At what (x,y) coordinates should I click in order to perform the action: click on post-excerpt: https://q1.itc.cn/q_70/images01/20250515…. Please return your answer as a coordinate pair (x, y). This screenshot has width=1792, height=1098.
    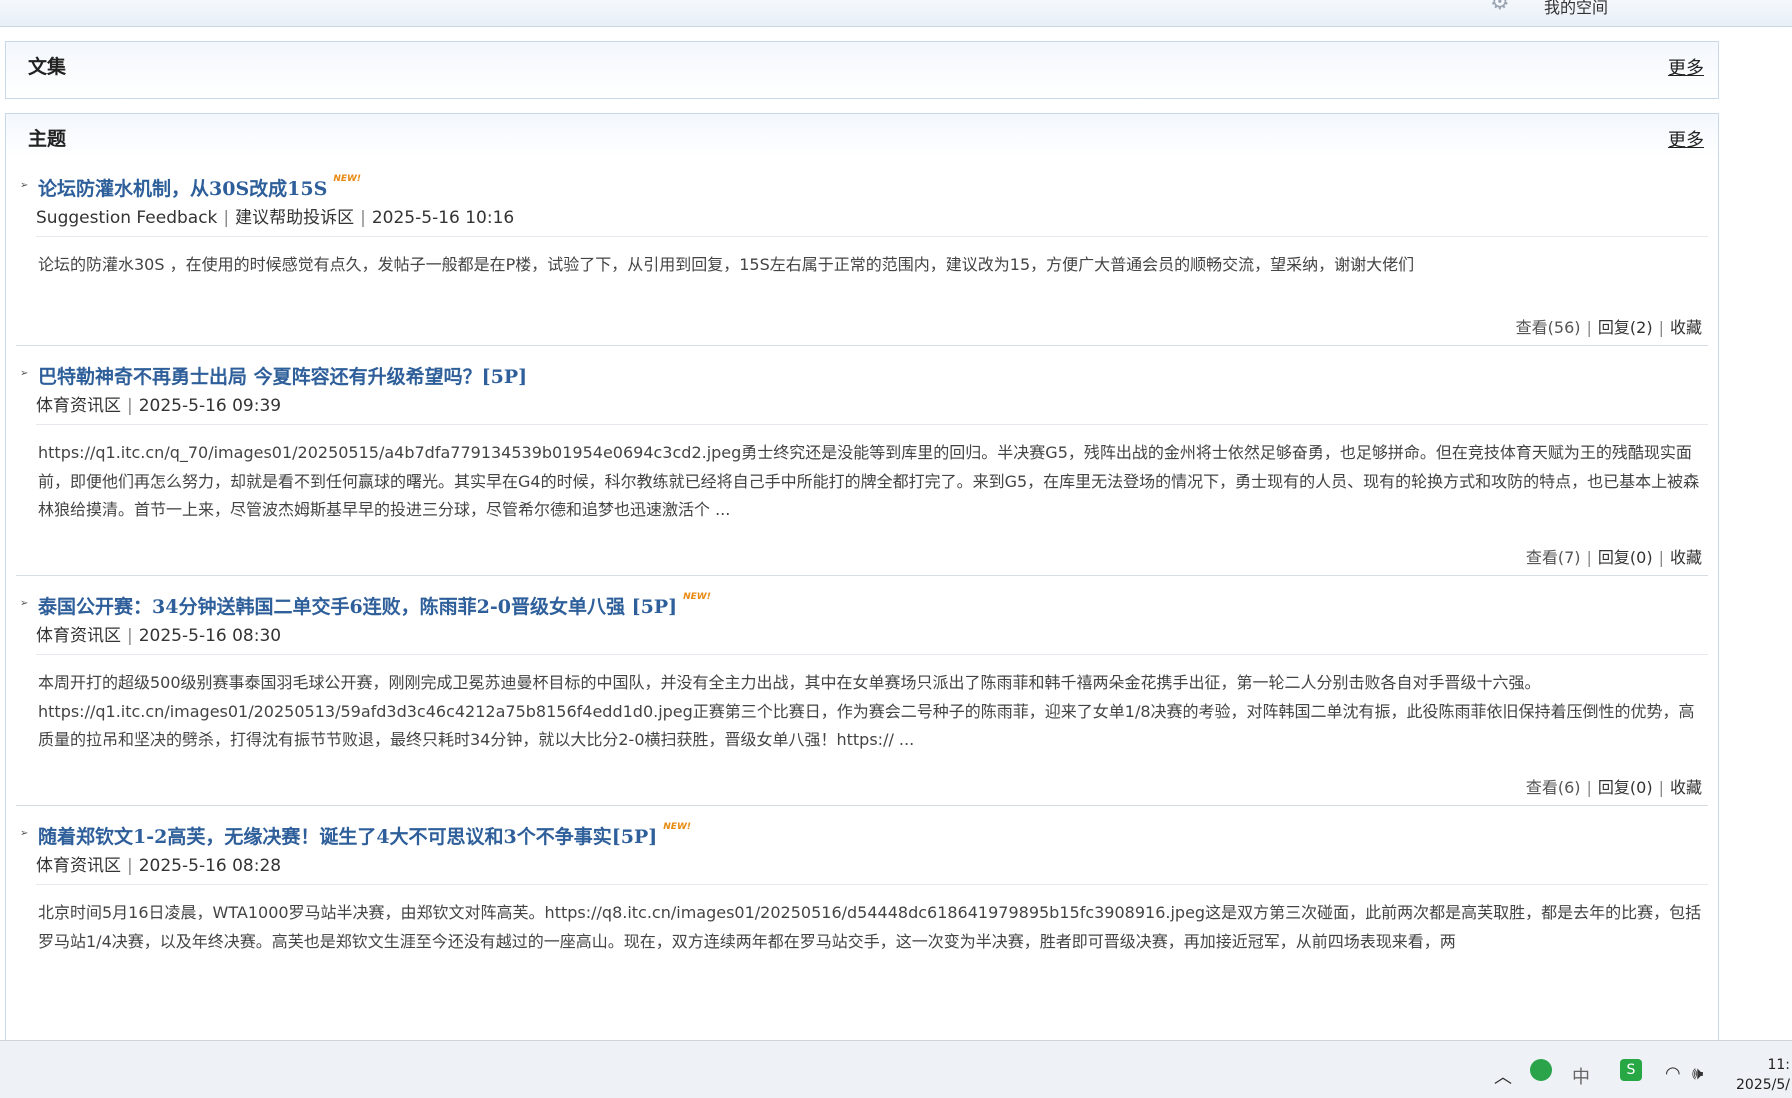
    Looking at the image, I should click on (869, 481).